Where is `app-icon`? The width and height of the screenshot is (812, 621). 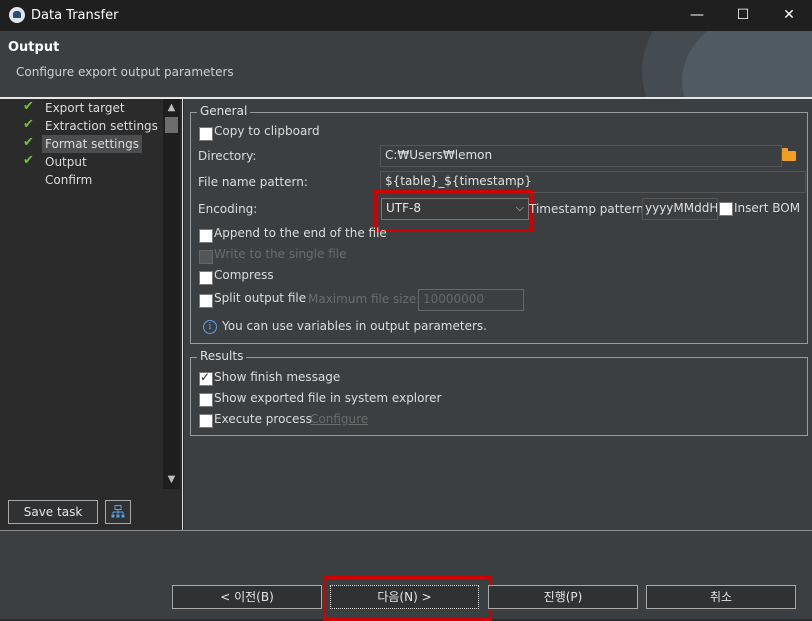 app-icon is located at coordinates (17, 15).